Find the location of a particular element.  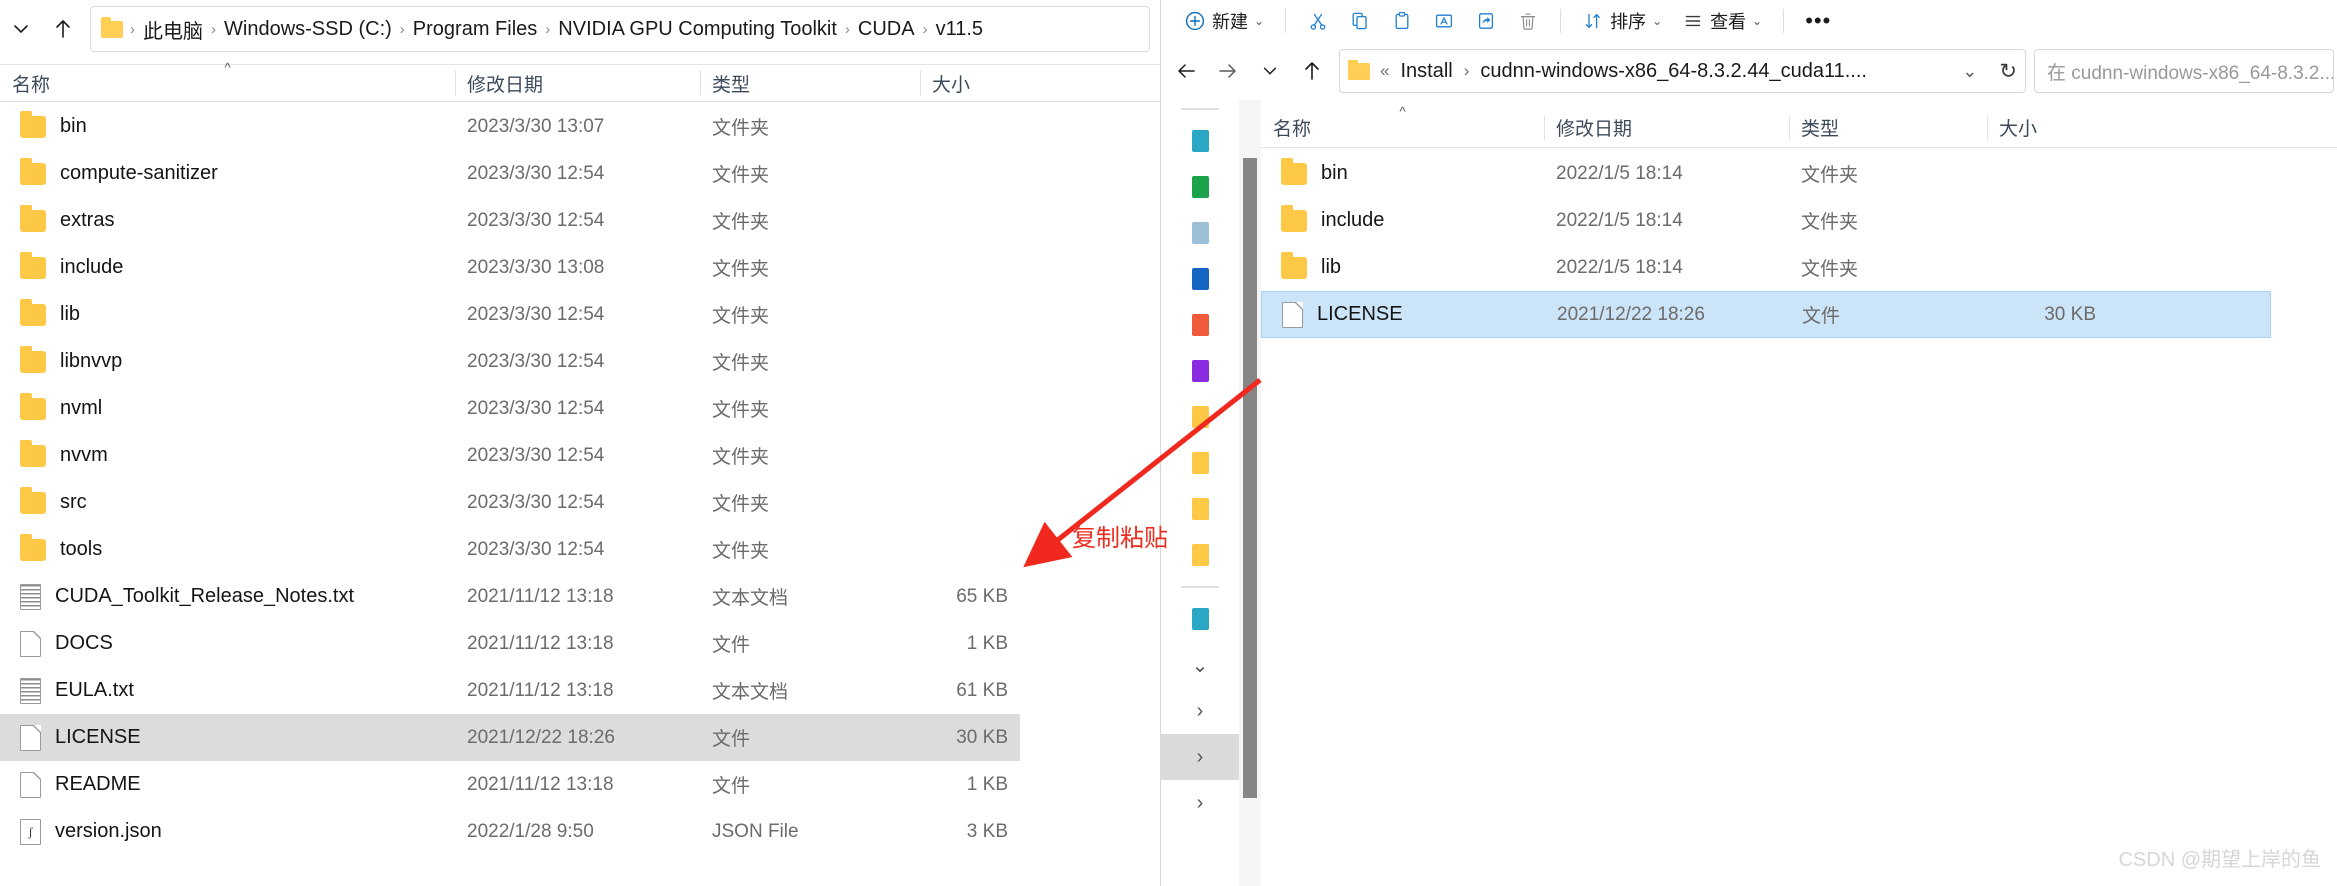

table-row: bin 2022/1/5 18:14 文件夹 is located at coordinates (1766, 173).